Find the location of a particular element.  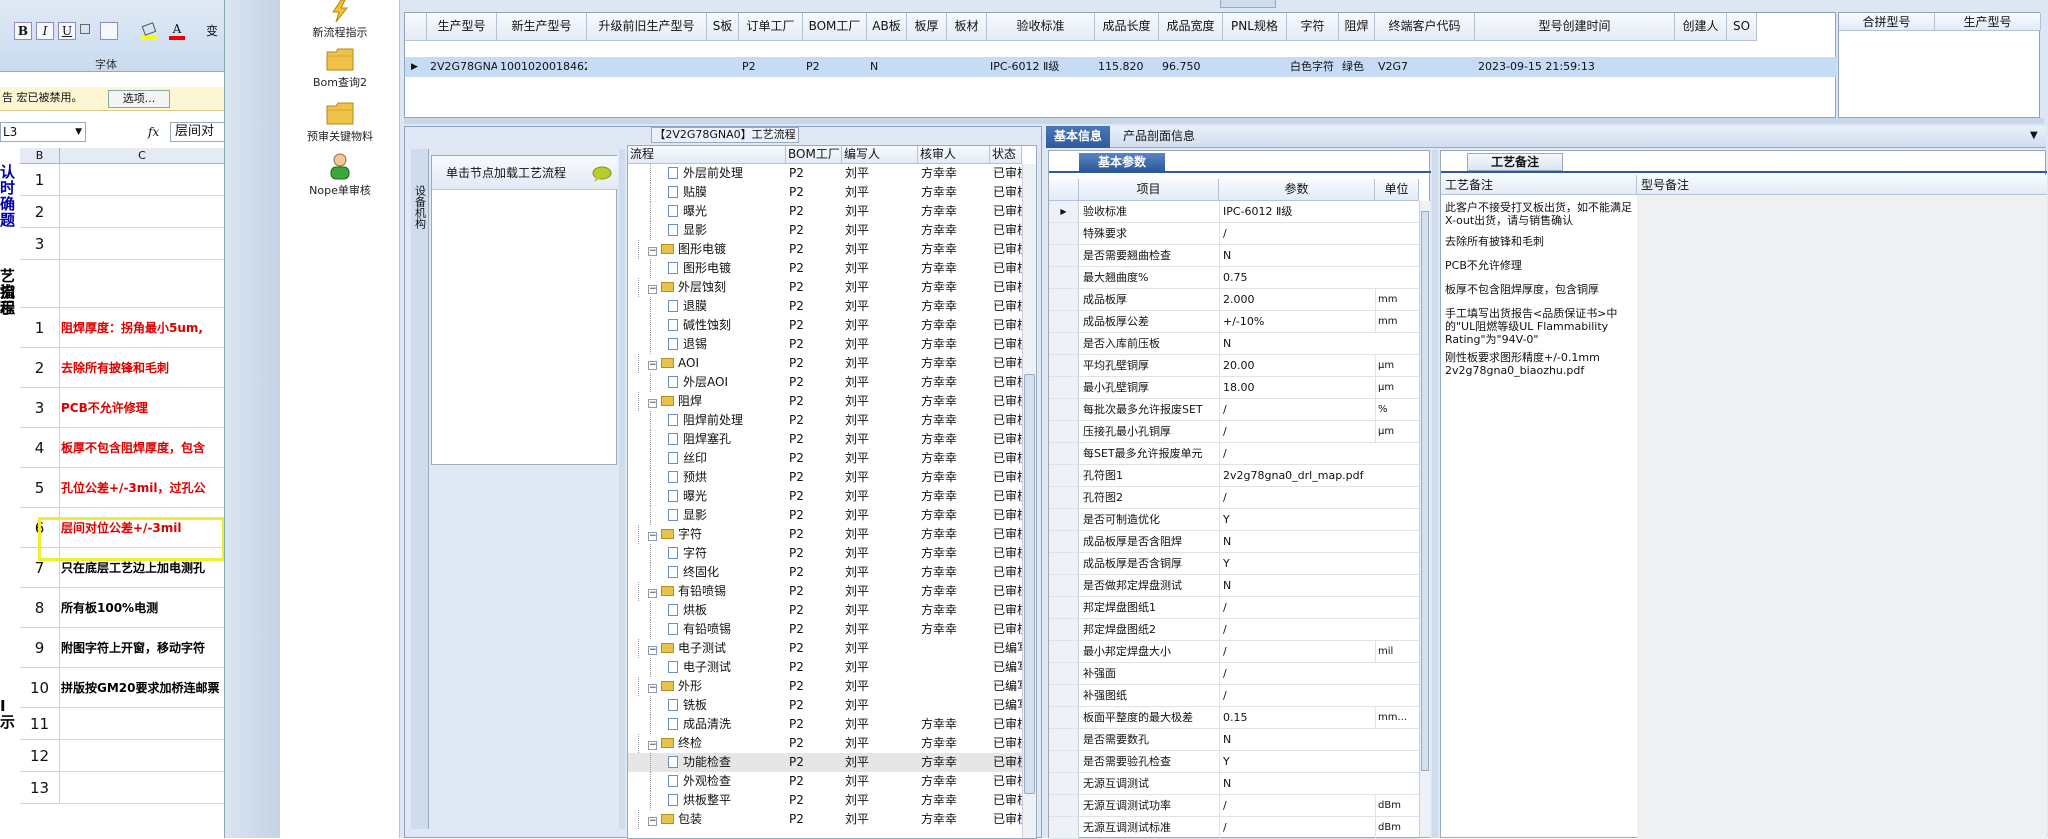

nav-item-new-process: 新流程指示 is located at coordinates (340, 20).